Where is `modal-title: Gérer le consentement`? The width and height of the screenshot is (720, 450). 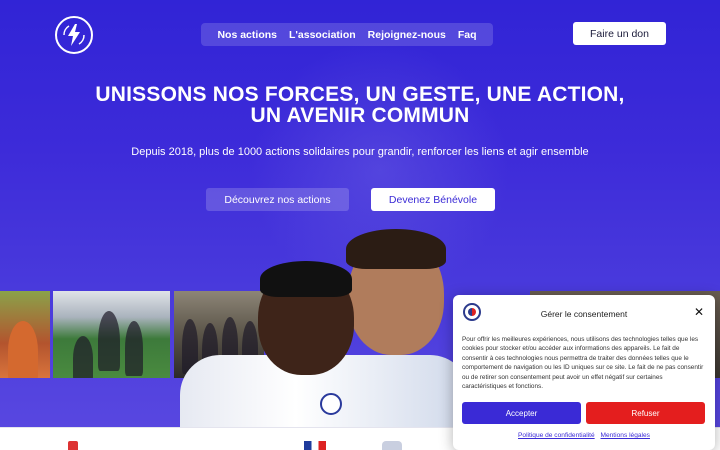
modal-title: Gérer le consentement is located at coordinates (584, 314).